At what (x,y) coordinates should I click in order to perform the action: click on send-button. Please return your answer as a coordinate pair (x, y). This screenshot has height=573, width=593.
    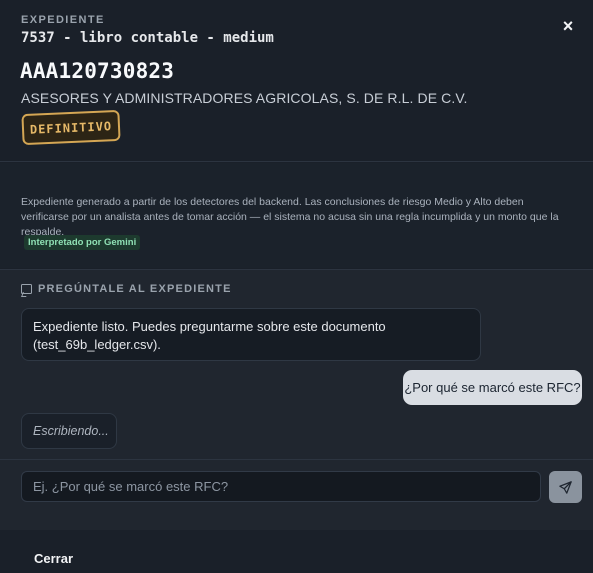
    Looking at the image, I should click on (565, 487).